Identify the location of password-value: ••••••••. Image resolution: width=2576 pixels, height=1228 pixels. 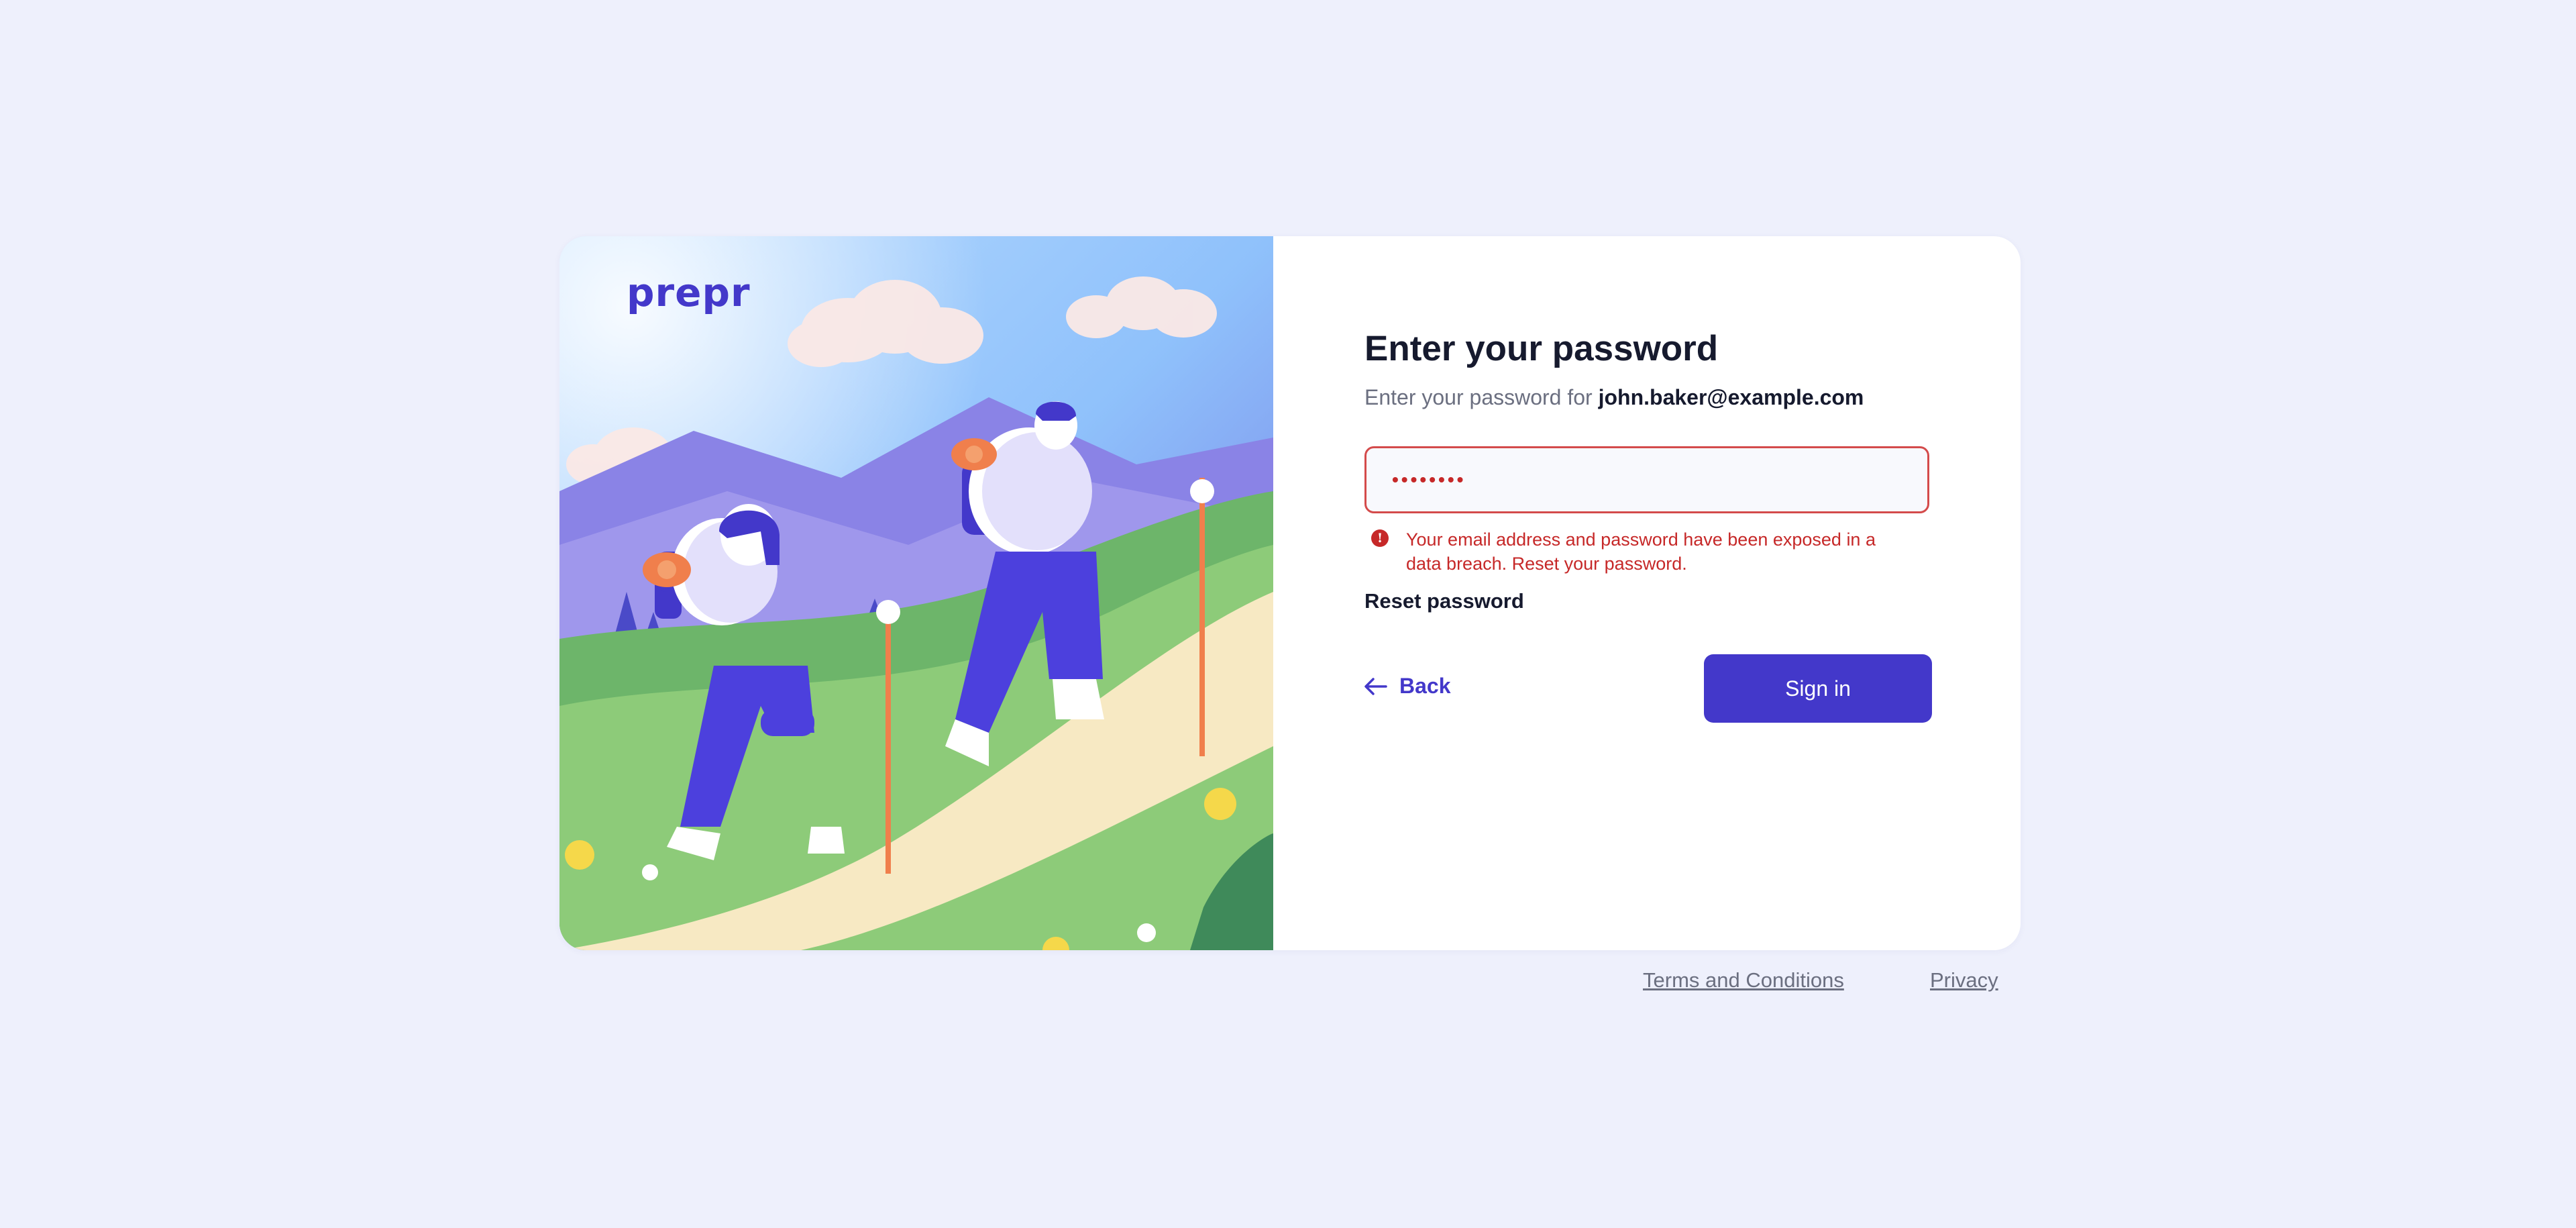
(1429, 479).